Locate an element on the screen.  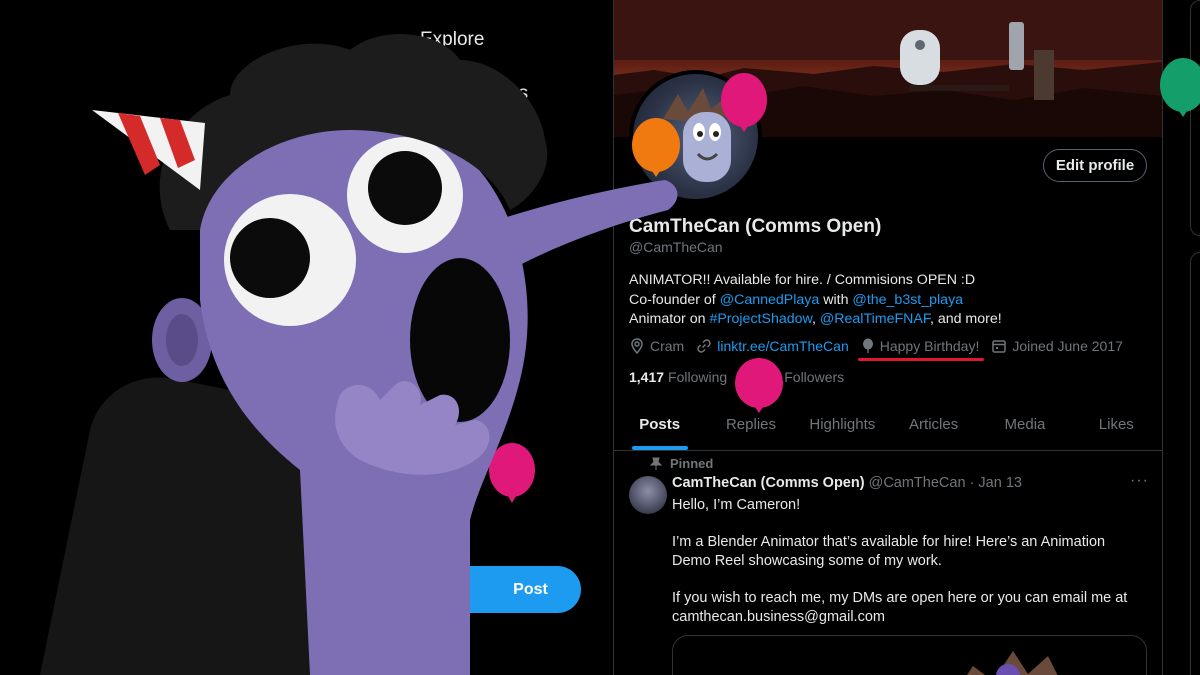
website-item: linktr.ee/CamTheCan is located at coordinates (772, 346).